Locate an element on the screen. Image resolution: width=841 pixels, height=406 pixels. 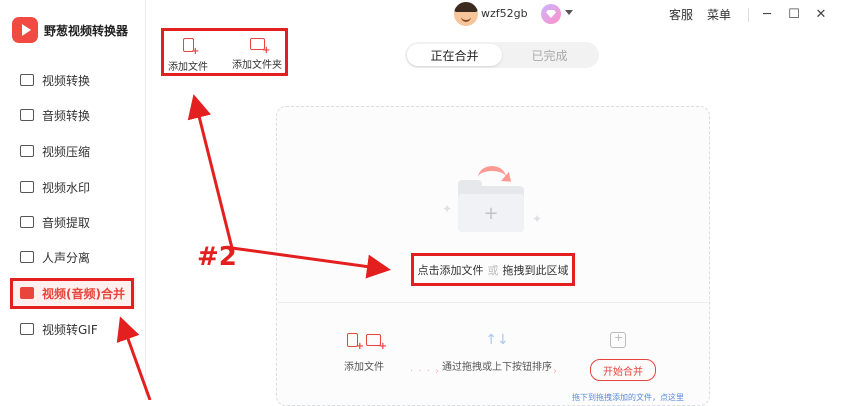
sidebar-item-label: 音频转换 is located at coordinates (66, 115).